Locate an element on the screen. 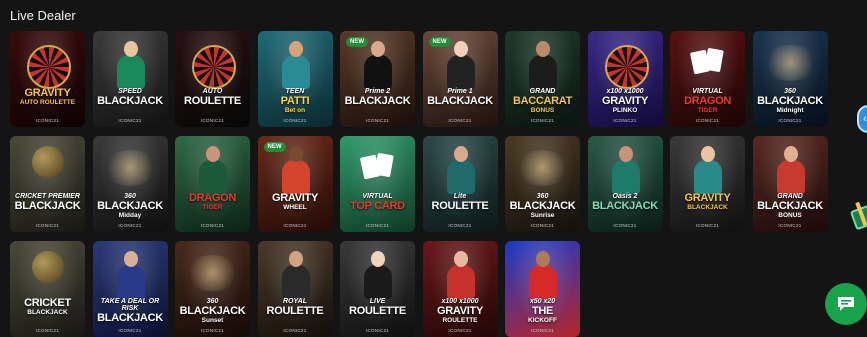 The image size is (867, 337). game-title-main: THE is located at coordinates (542, 311).